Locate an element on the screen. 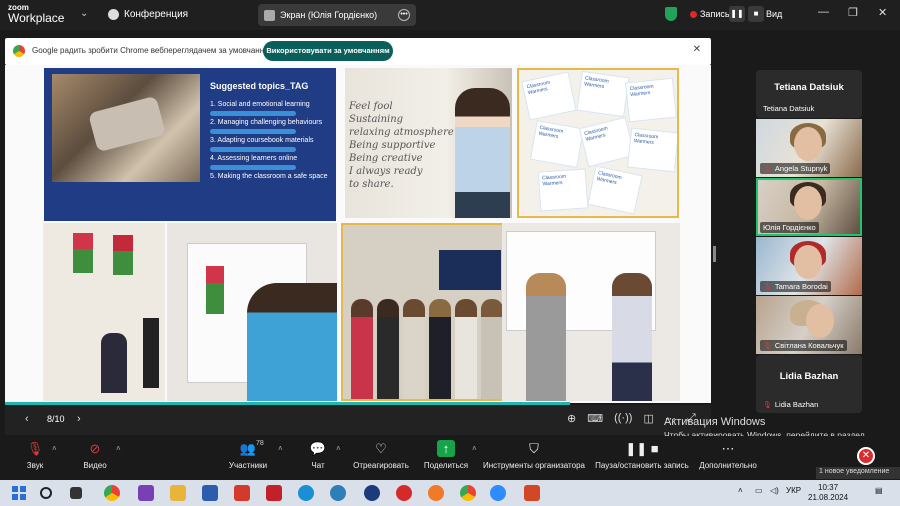 Image resolution: width=900 pixels, height=506 pixels. search-icon is located at coordinates (46, 493).